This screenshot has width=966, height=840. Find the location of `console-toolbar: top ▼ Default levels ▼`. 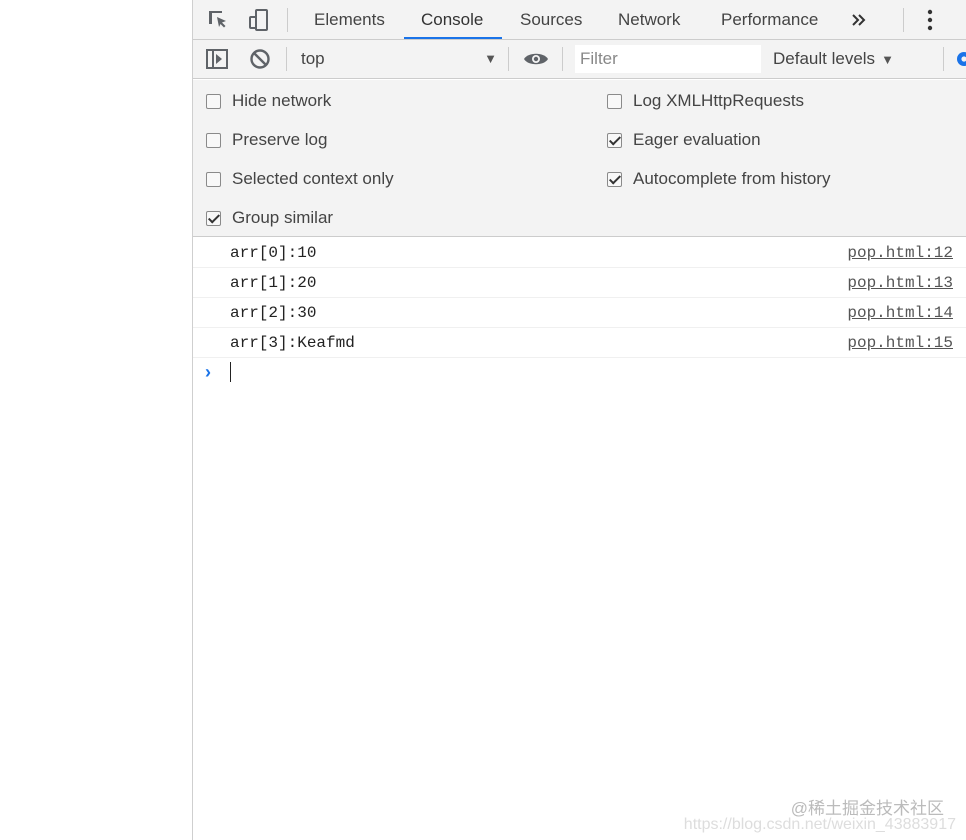

console-toolbar: top ▼ Default levels ▼ is located at coordinates (579, 59).